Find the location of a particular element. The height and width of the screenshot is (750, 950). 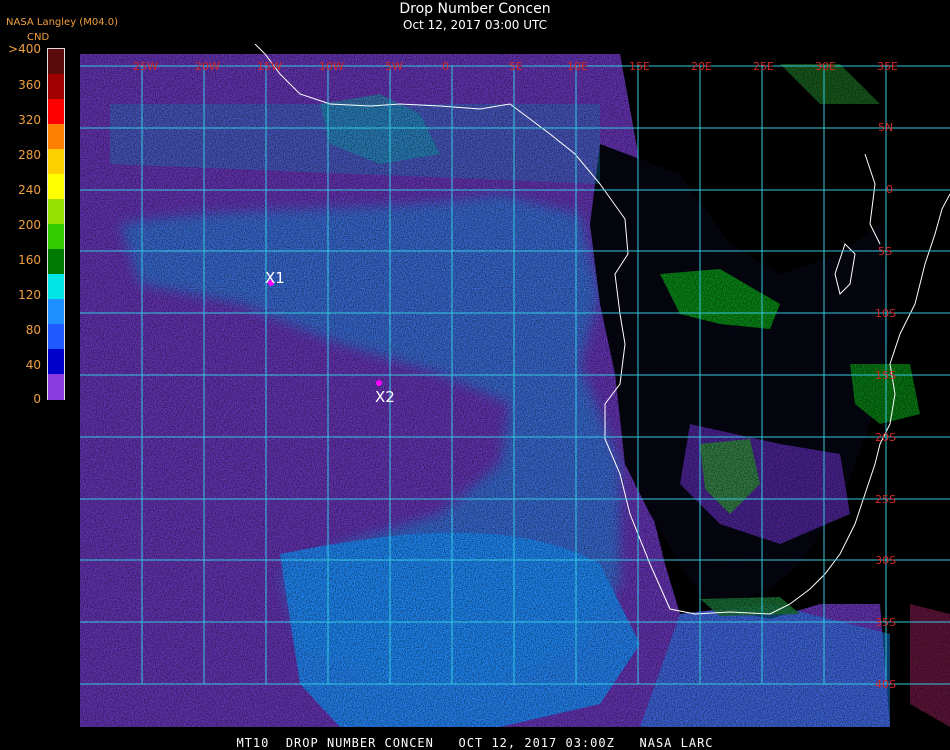

lat-label: 30S is located at coordinates (885, 560).